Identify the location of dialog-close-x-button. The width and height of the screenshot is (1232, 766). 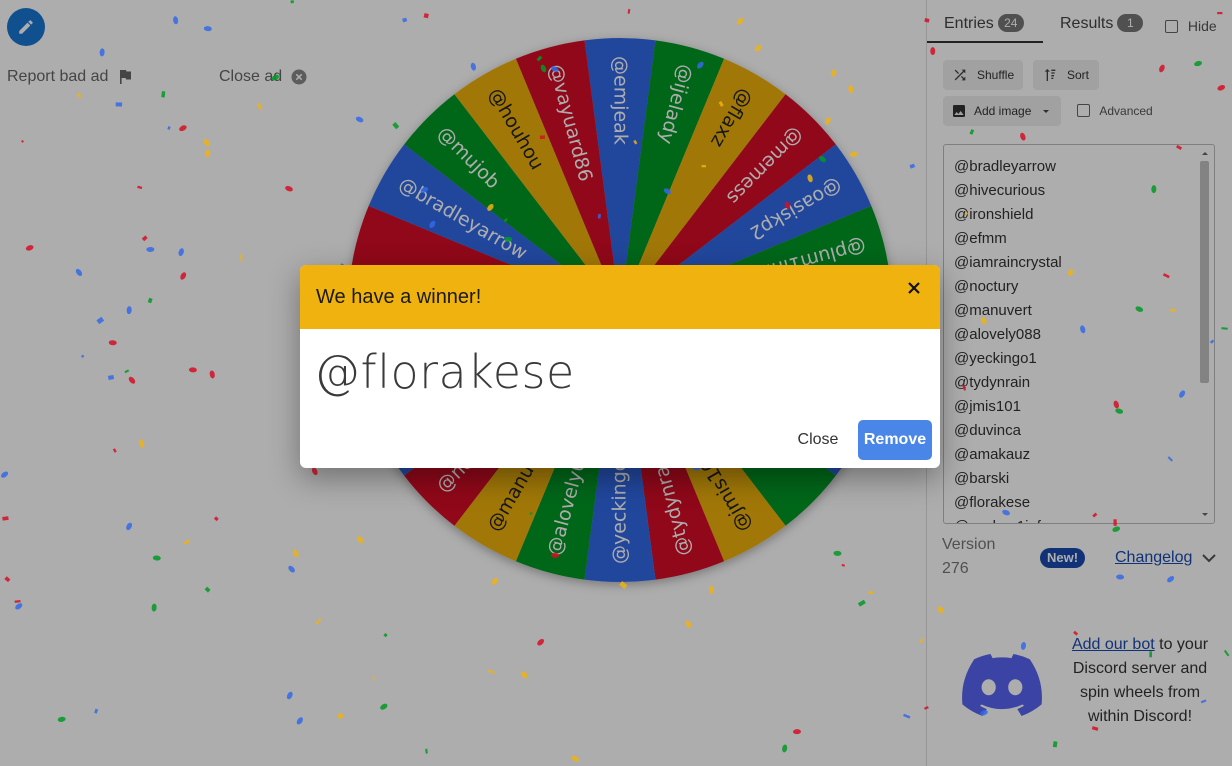
(914, 289).